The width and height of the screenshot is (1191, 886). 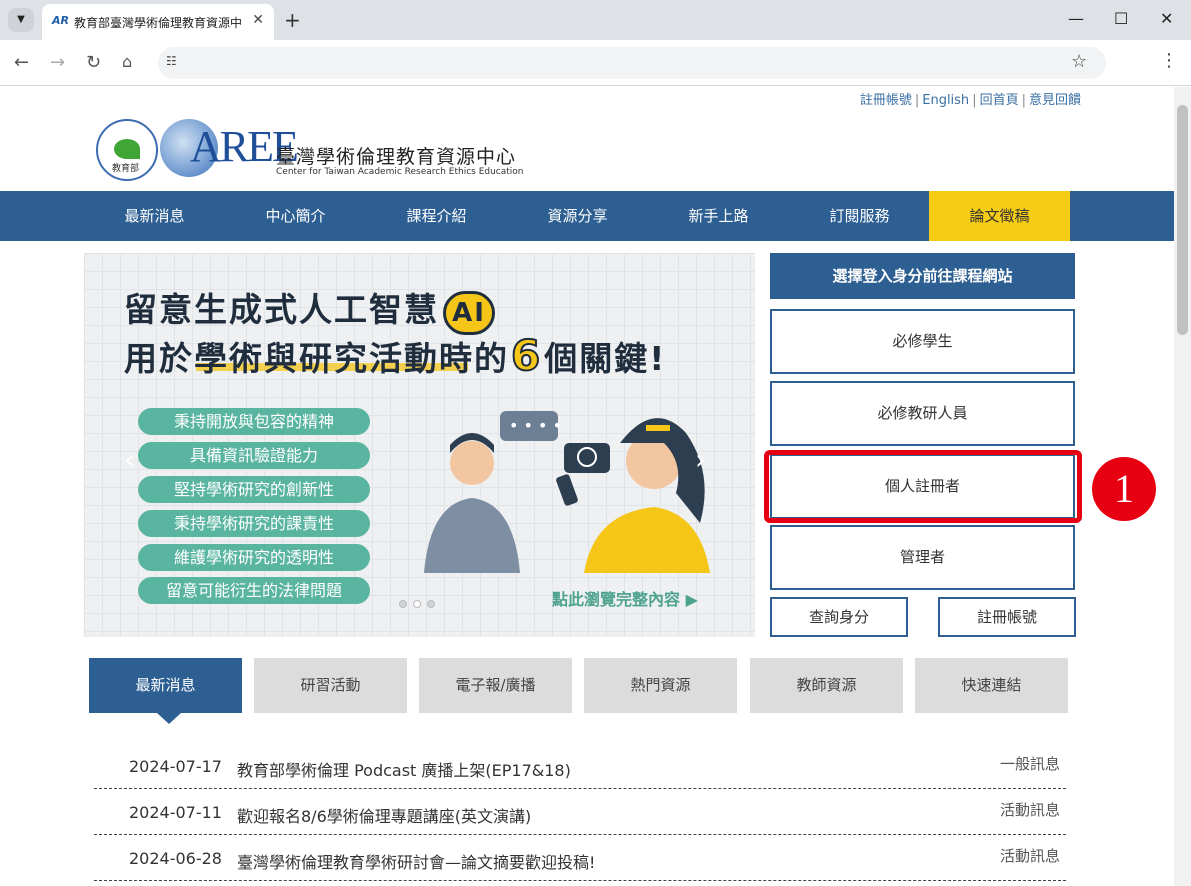 What do you see at coordinates (970, 100) in the screenshot?
I see `top-links: 註冊帳號 | English | 回首頁 | 意見回饋` at bounding box center [970, 100].